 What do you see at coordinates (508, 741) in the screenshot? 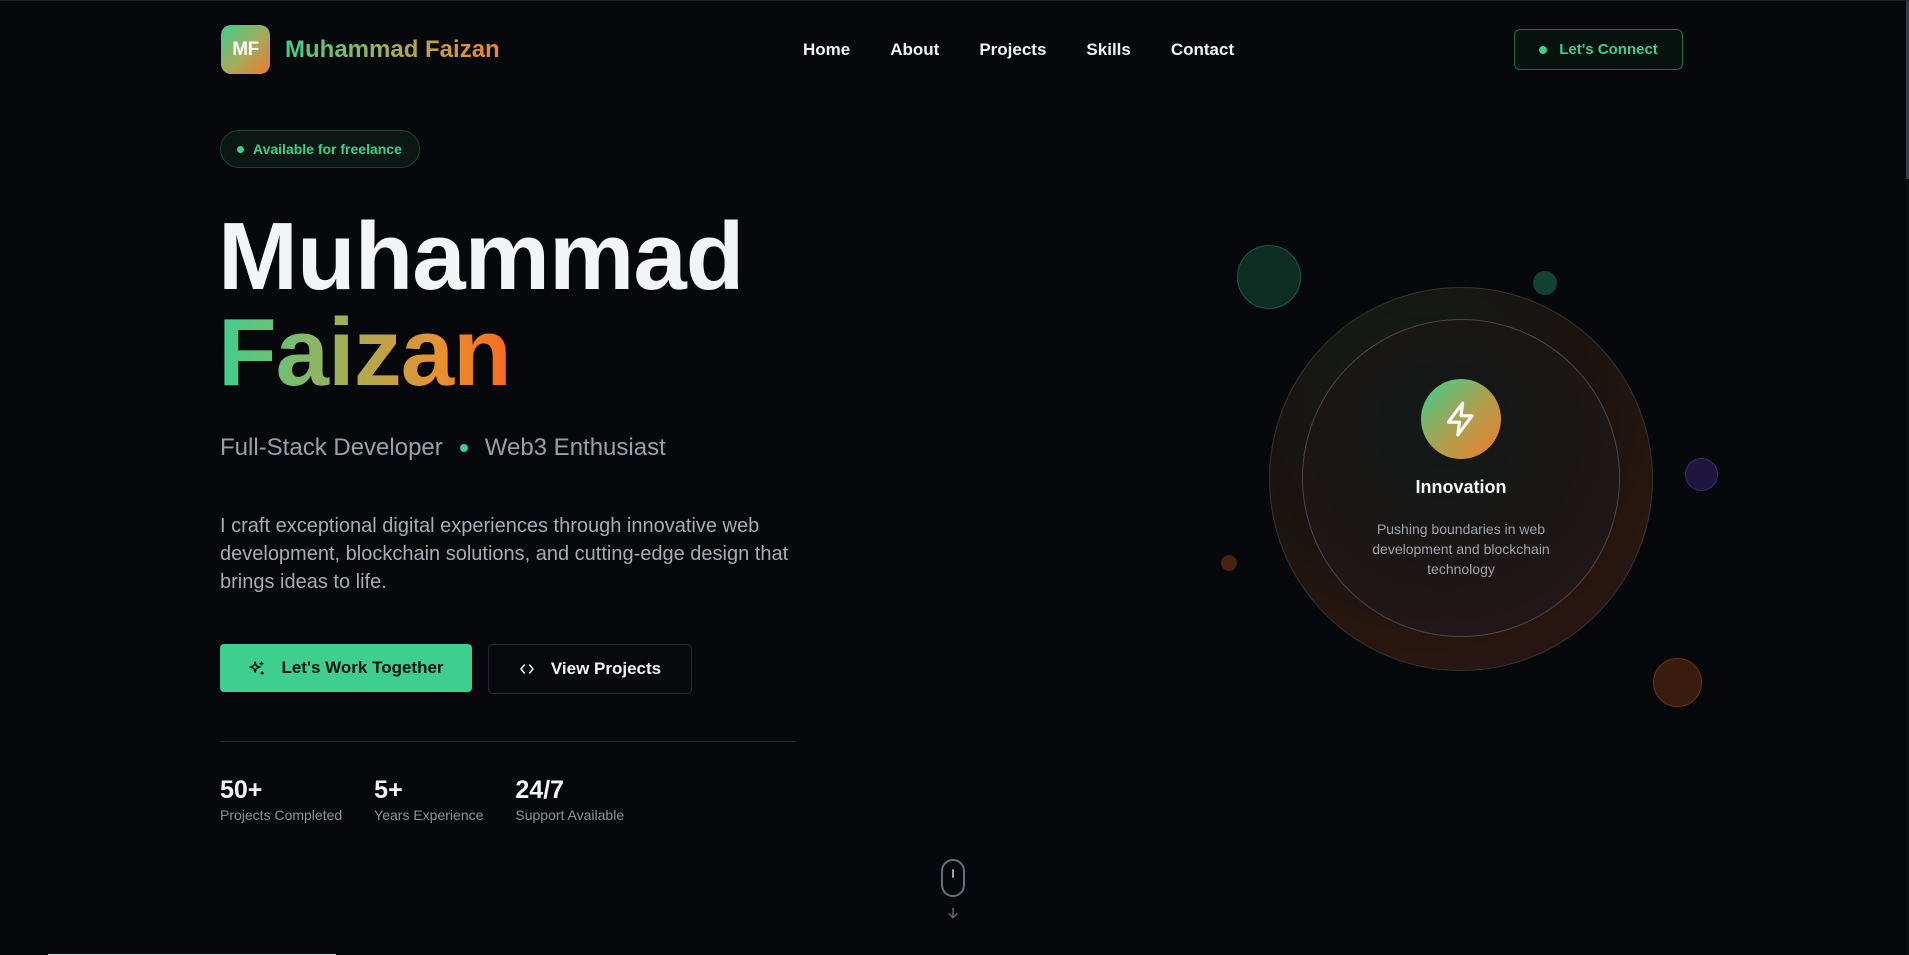
I see `stats-divider` at bounding box center [508, 741].